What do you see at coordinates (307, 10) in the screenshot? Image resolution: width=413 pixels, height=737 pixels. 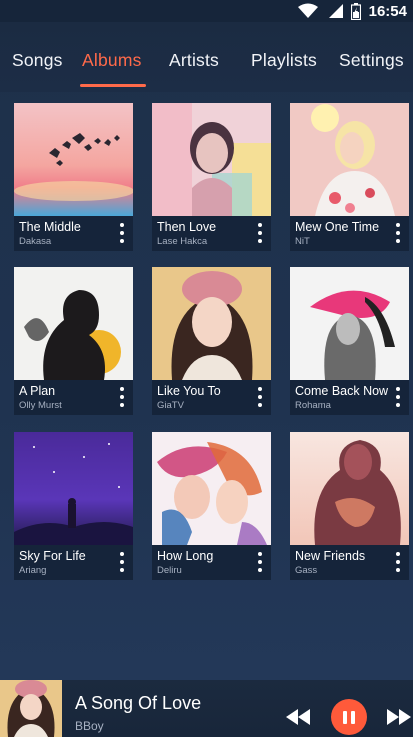 I see `wifi-icon` at bounding box center [307, 10].